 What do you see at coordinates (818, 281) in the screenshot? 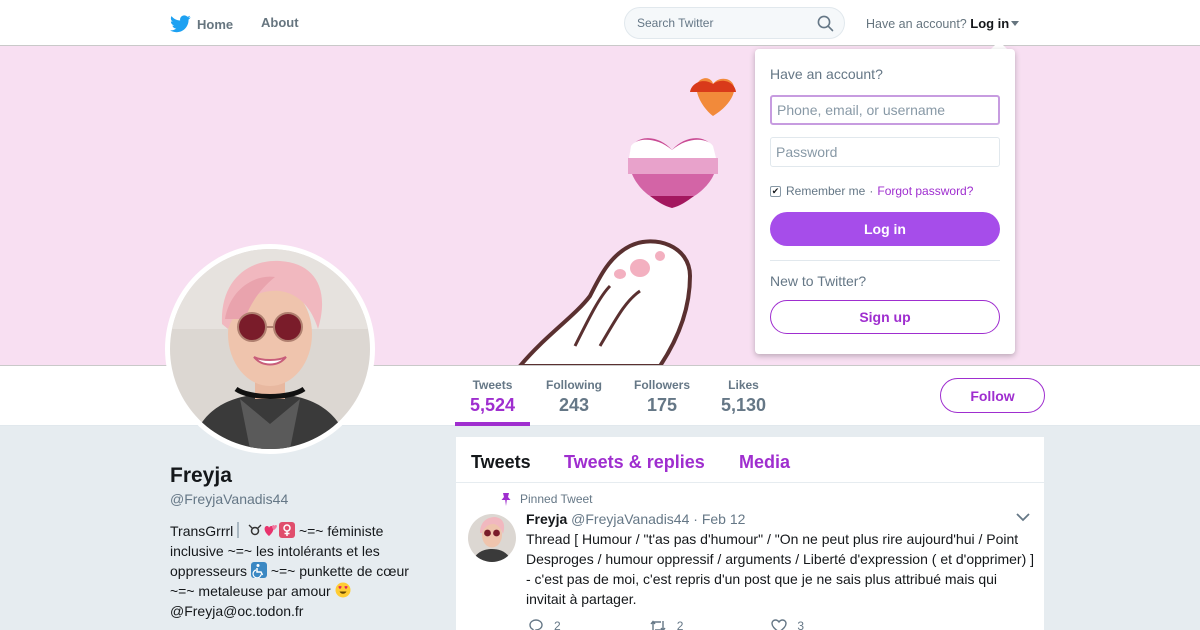
I see `new-to-twitter-text: New to Twitter?` at bounding box center [818, 281].